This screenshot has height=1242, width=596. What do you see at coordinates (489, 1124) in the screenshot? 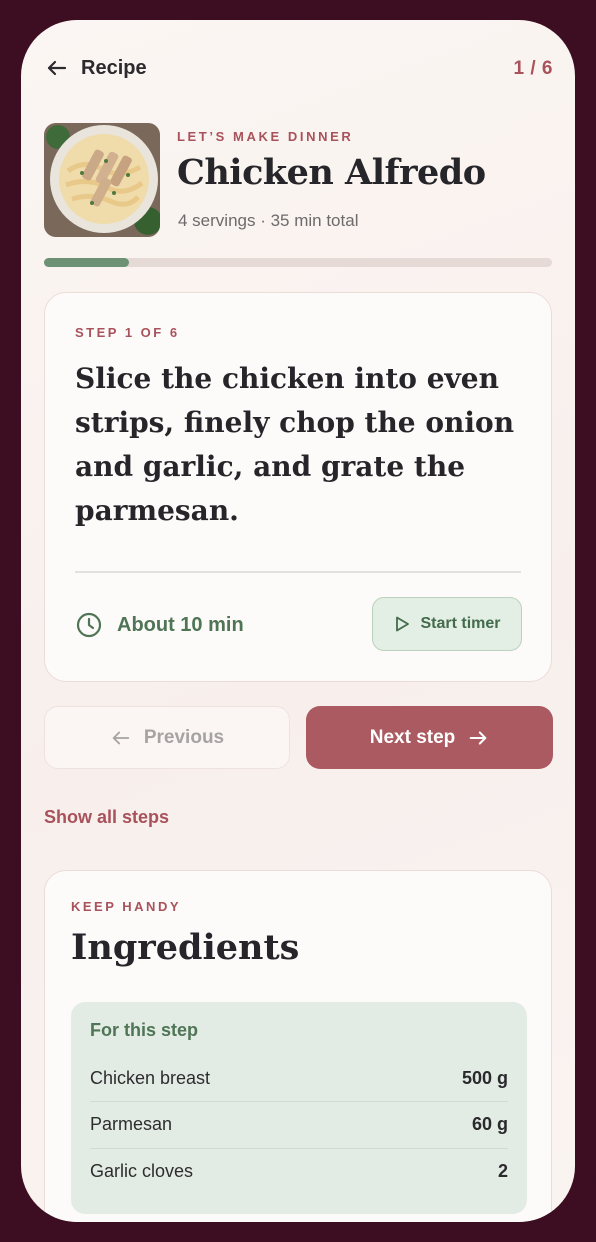
I see `ingredient-quantity: 60 g` at bounding box center [489, 1124].